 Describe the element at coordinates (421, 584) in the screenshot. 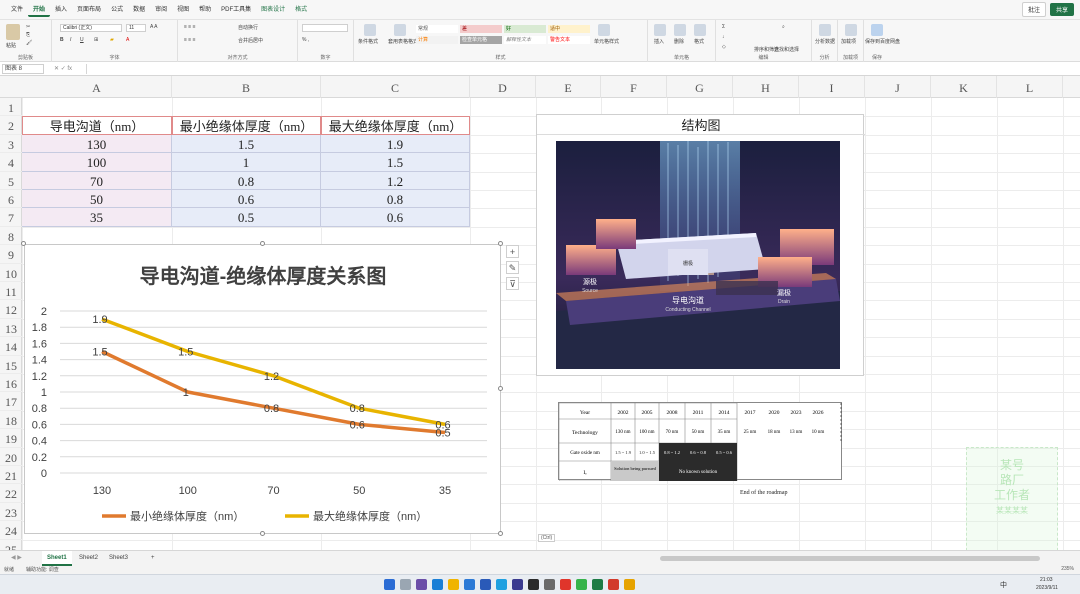

I see `task-view-icon` at that location.